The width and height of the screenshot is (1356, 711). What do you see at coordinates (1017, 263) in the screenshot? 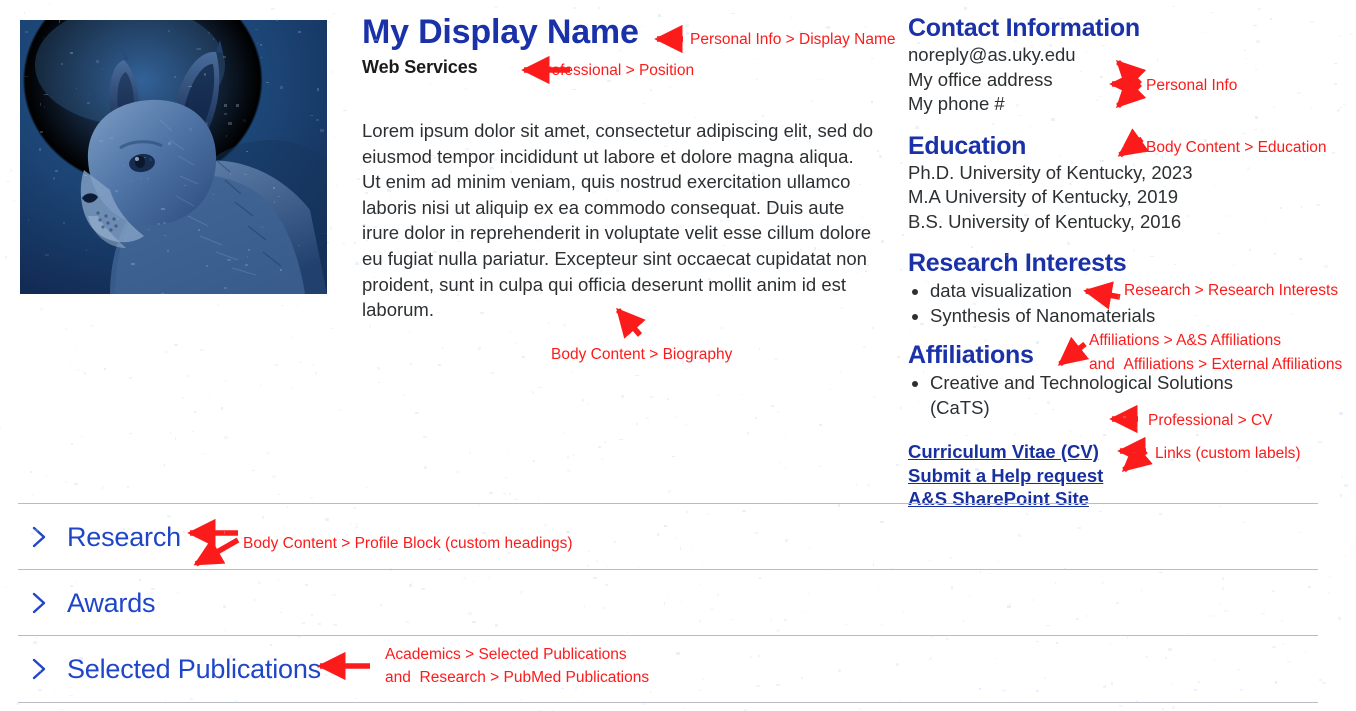
I see `research-interests-heading: Research Interests` at bounding box center [1017, 263].